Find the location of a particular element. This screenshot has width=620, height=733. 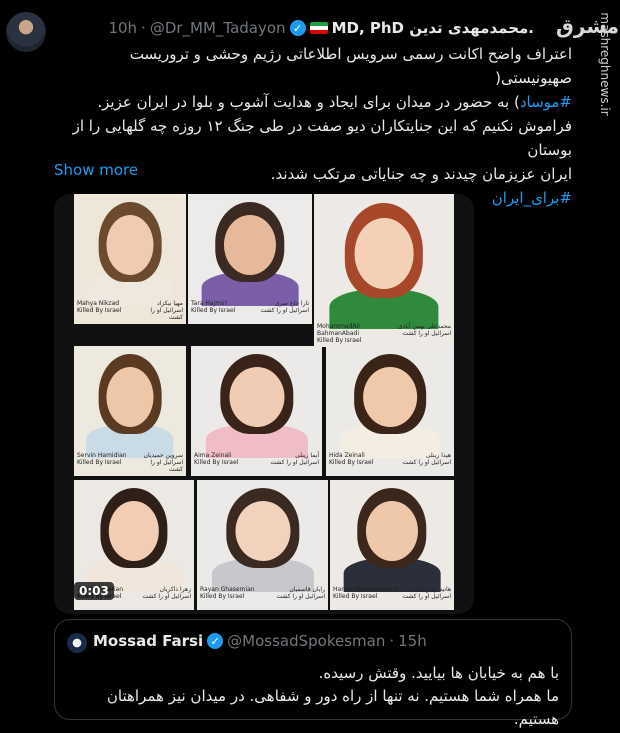

iran-flag-icon is located at coordinates (318, 28).